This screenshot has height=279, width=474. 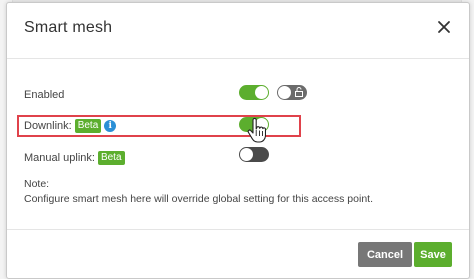 I want to click on close-icon, so click(x=444, y=27).